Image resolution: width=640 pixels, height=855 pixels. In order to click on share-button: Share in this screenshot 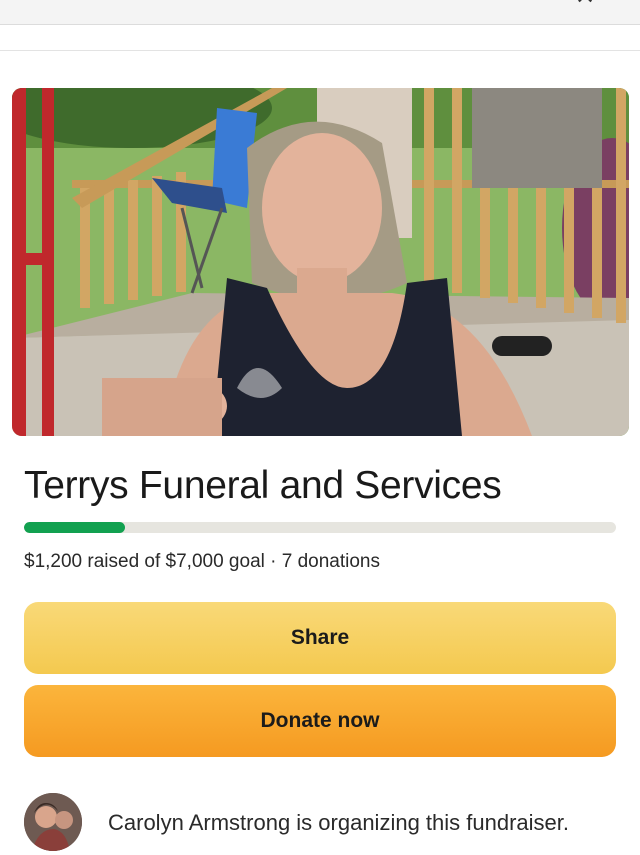, I will do `click(320, 638)`.